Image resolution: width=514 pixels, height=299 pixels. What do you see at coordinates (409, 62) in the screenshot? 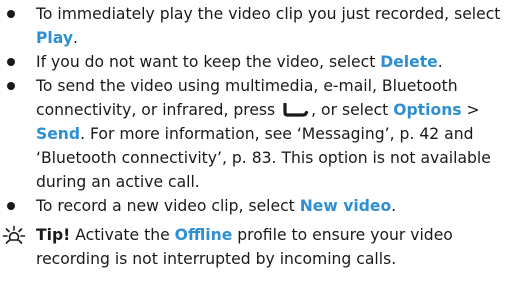
I see `delete-option: Delete` at bounding box center [409, 62].